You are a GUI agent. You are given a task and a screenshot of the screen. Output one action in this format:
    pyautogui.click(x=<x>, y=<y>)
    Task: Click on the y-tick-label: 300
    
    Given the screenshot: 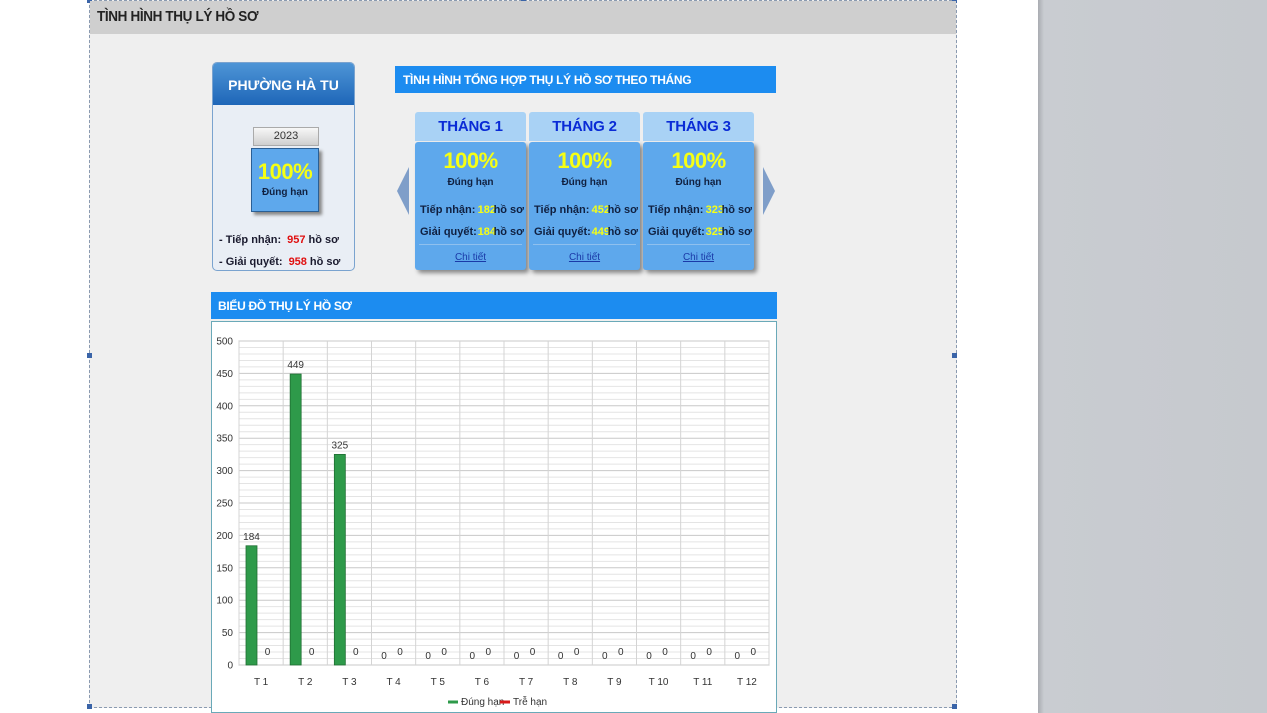 What is the action you would take?
    pyautogui.click(x=224, y=471)
    